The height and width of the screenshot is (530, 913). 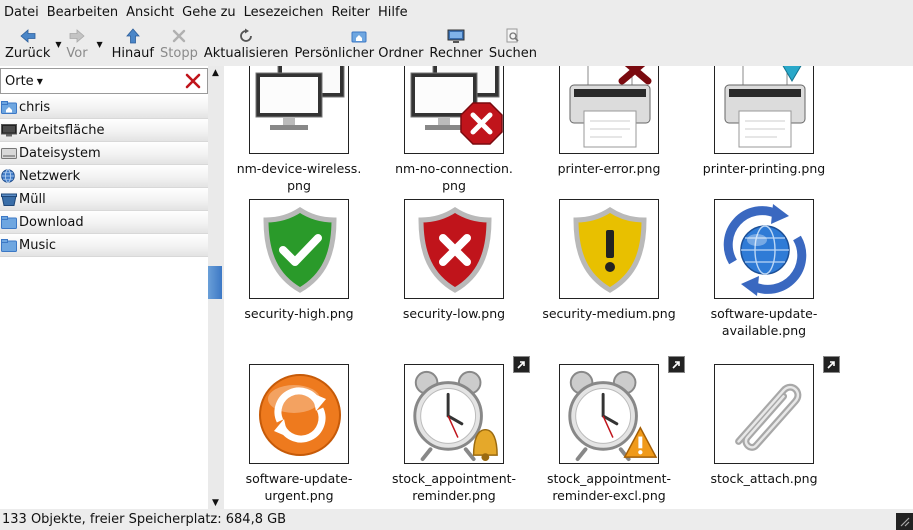 I want to click on places-selector: Orte ▼, so click(x=104, y=81).